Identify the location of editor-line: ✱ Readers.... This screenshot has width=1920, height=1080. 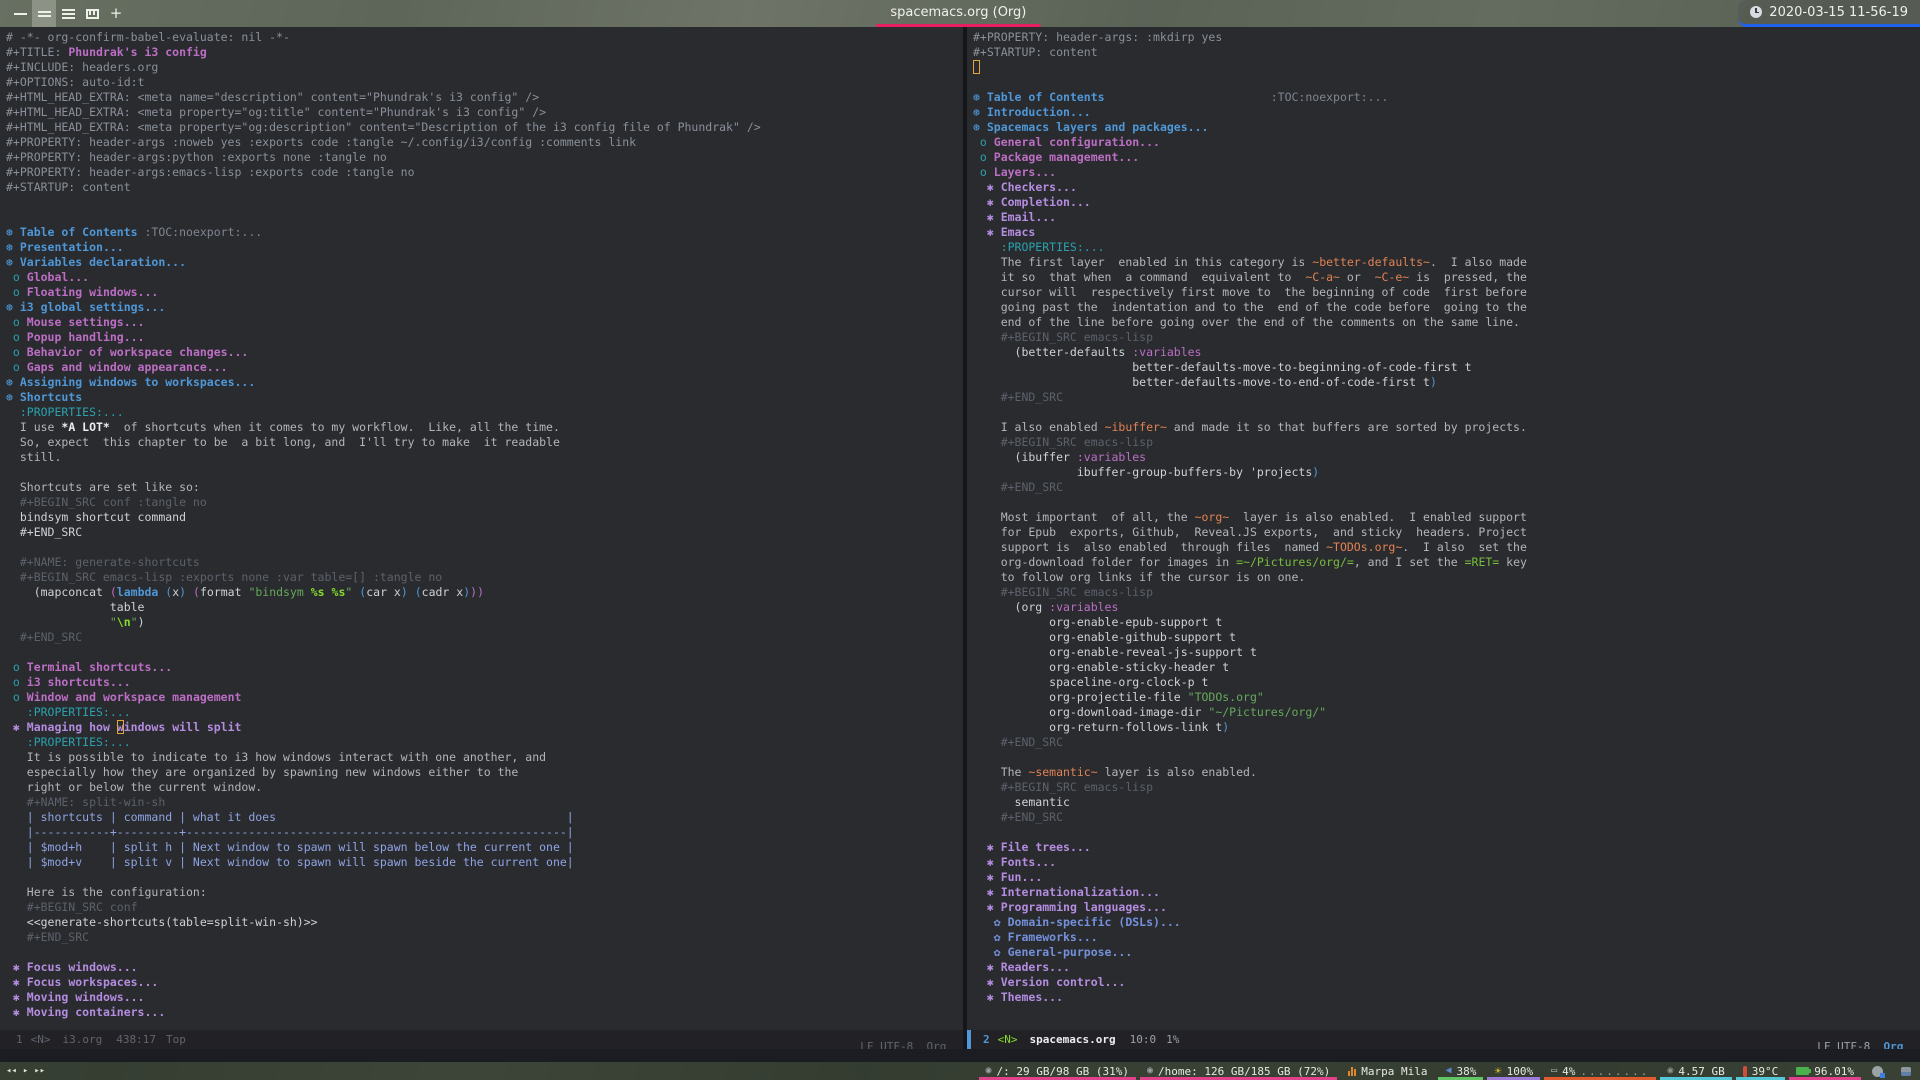
(1446, 967).